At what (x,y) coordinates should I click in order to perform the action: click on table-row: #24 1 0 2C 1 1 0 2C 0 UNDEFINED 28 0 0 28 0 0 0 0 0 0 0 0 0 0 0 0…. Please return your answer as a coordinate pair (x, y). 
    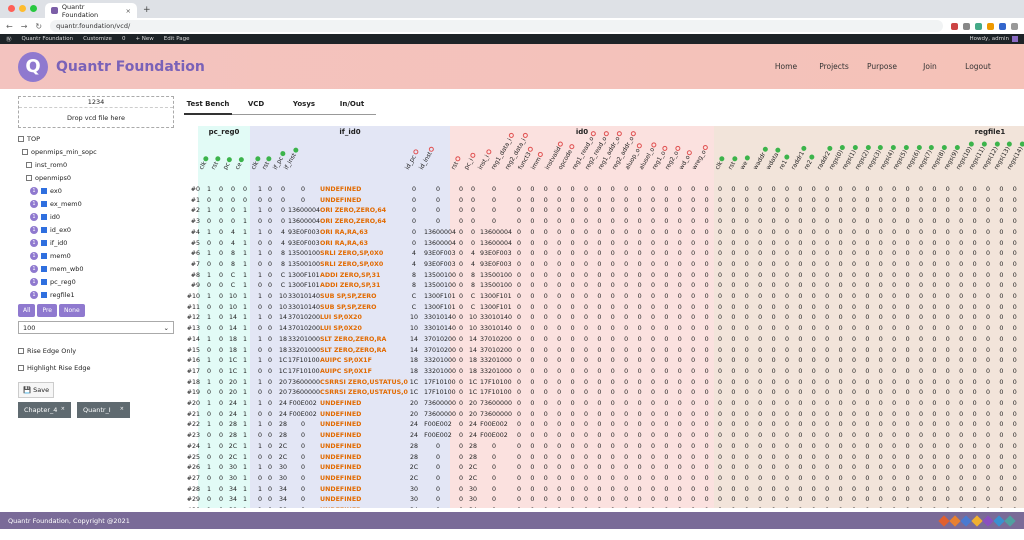
    Looking at the image, I should click on (602, 447).